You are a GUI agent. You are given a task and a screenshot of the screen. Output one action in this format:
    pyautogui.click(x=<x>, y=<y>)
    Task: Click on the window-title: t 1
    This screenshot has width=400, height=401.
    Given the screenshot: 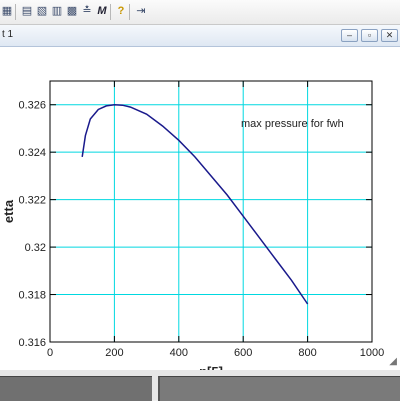 What is the action you would take?
    pyautogui.click(x=8, y=34)
    